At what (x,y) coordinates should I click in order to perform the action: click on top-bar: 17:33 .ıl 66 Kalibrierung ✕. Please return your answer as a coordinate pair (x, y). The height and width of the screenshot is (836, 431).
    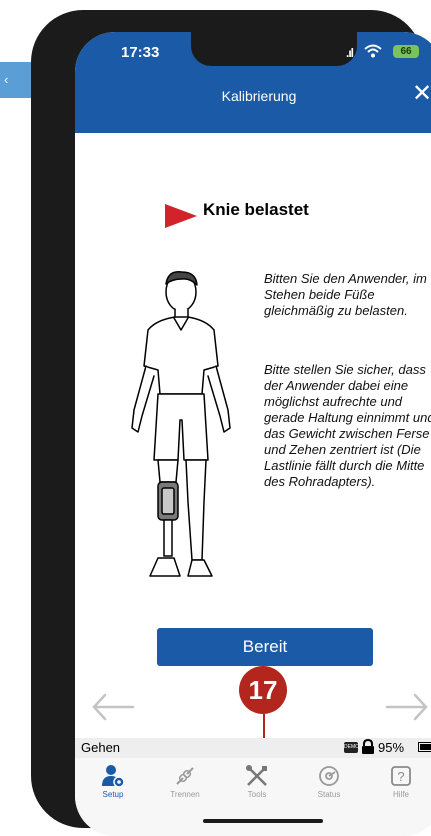
    Looking at the image, I should click on (253, 82).